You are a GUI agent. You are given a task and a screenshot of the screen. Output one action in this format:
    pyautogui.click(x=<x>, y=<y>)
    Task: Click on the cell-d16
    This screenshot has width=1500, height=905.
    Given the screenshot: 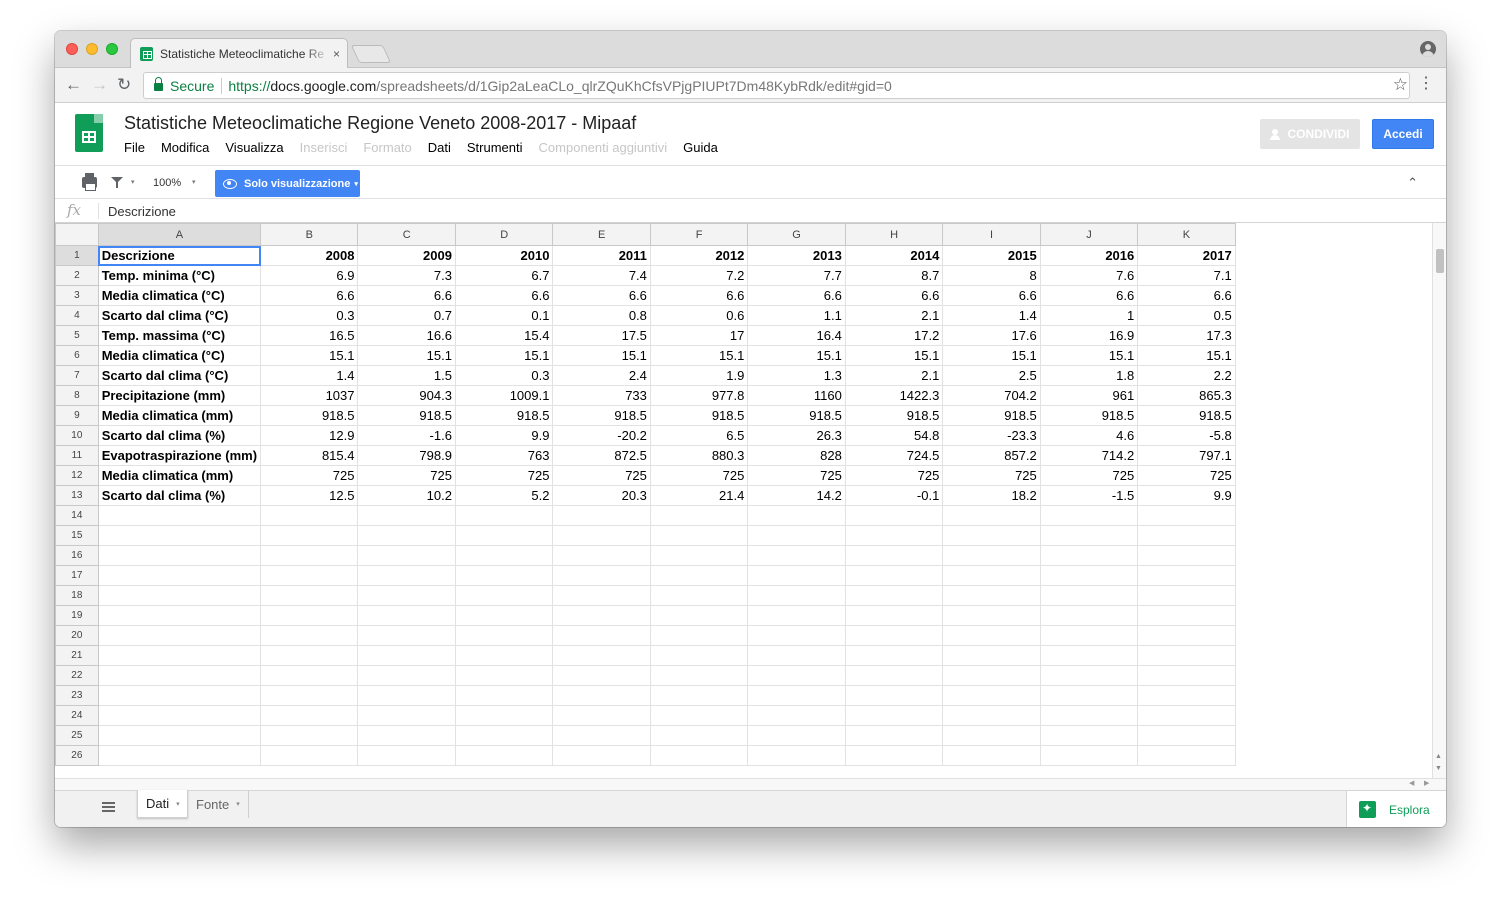 What is the action you would take?
    pyautogui.click(x=504, y=555)
    